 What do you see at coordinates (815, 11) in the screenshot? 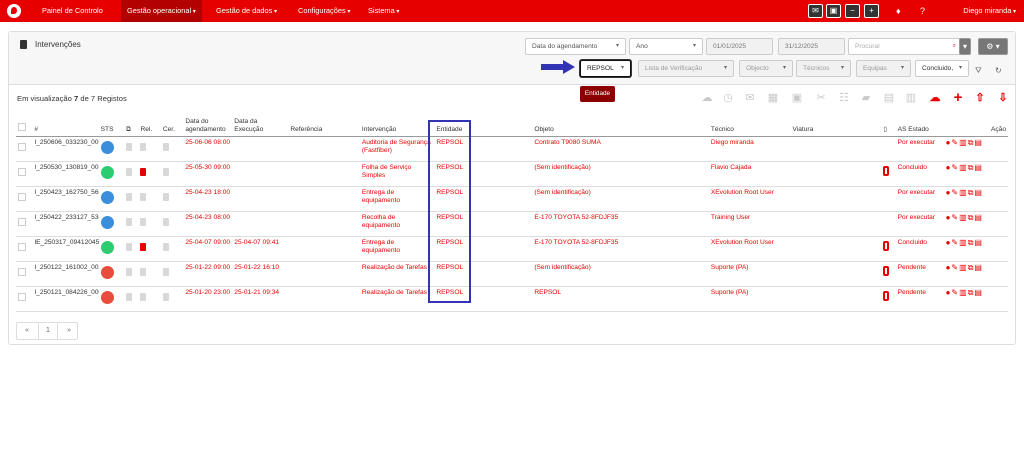
I see `chat-icon: ✉` at bounding box center [815, 11].